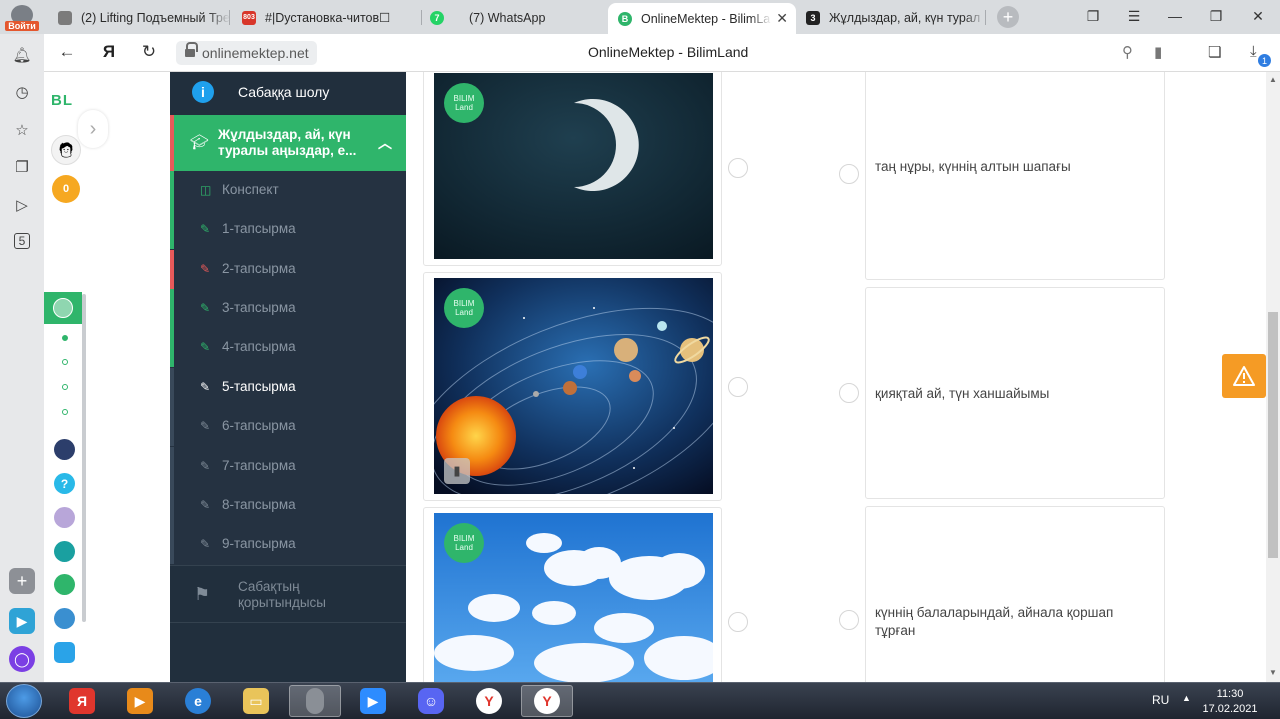  What do you see at coordinates (572, 386) in the screenshot?
I see `image-card: BILIM Land ▮` at bounding box center [572, 386].